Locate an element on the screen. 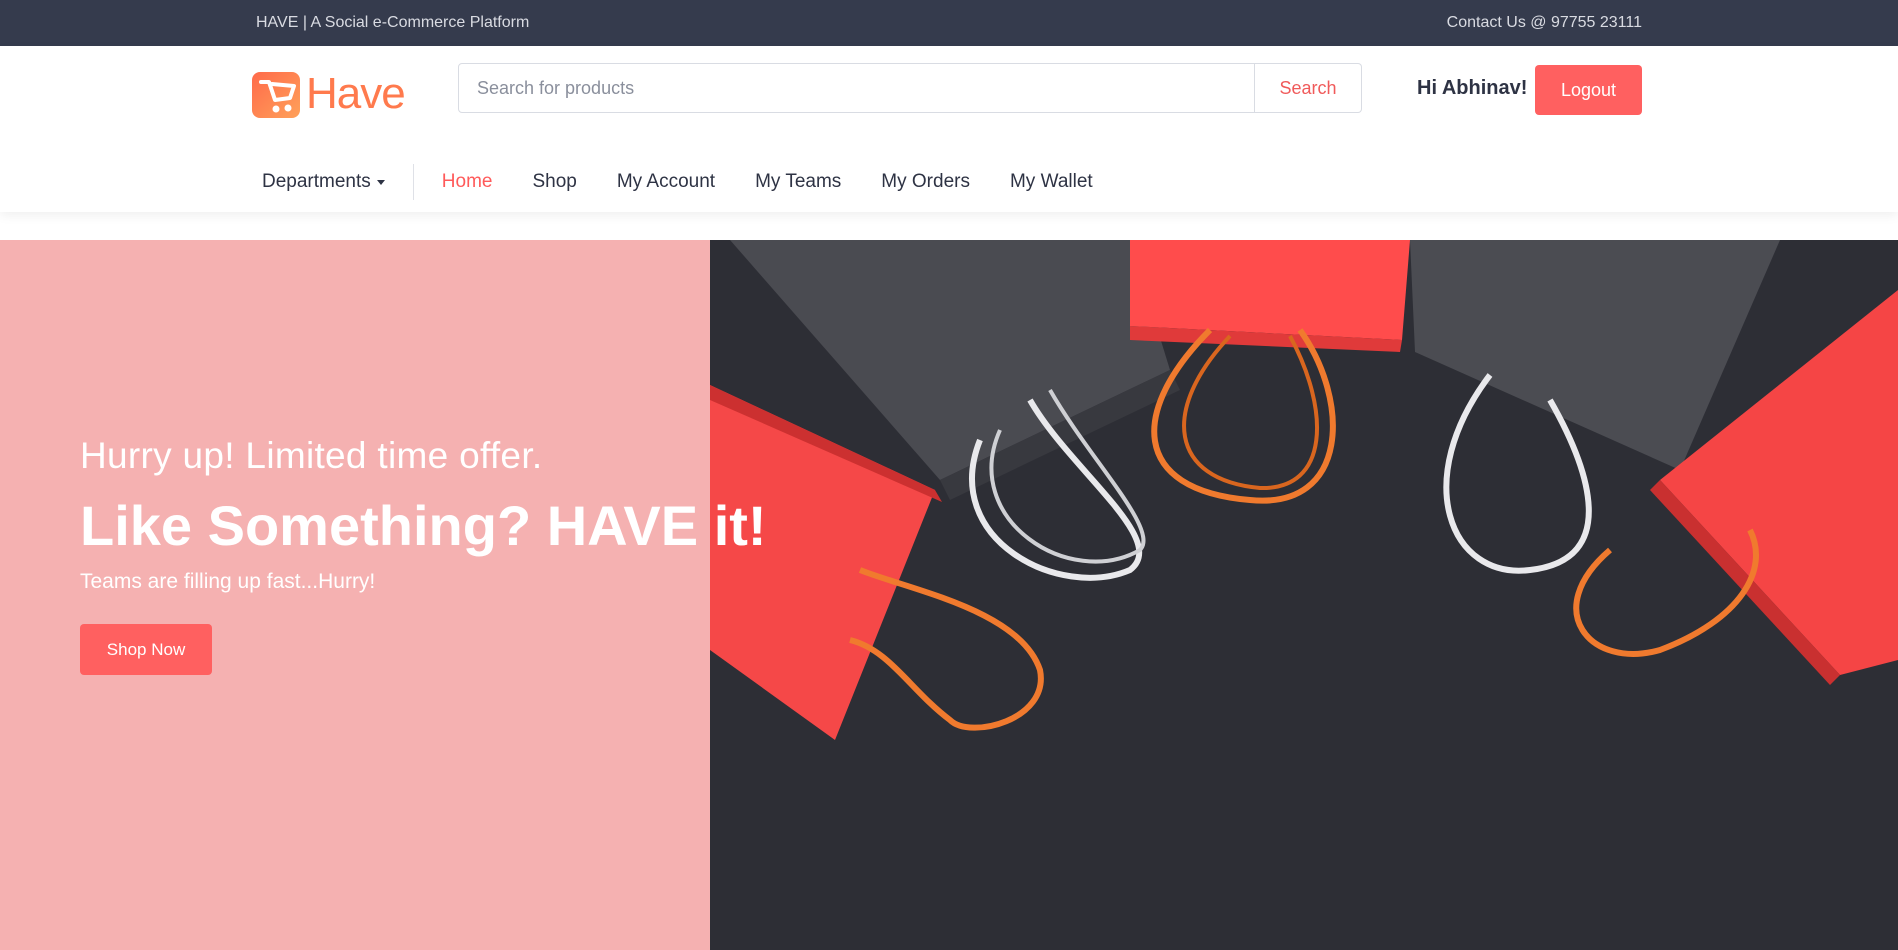 The width and height of the screenshot is (1898, 950). search-button: Search is located at coordinates (1308, 88).